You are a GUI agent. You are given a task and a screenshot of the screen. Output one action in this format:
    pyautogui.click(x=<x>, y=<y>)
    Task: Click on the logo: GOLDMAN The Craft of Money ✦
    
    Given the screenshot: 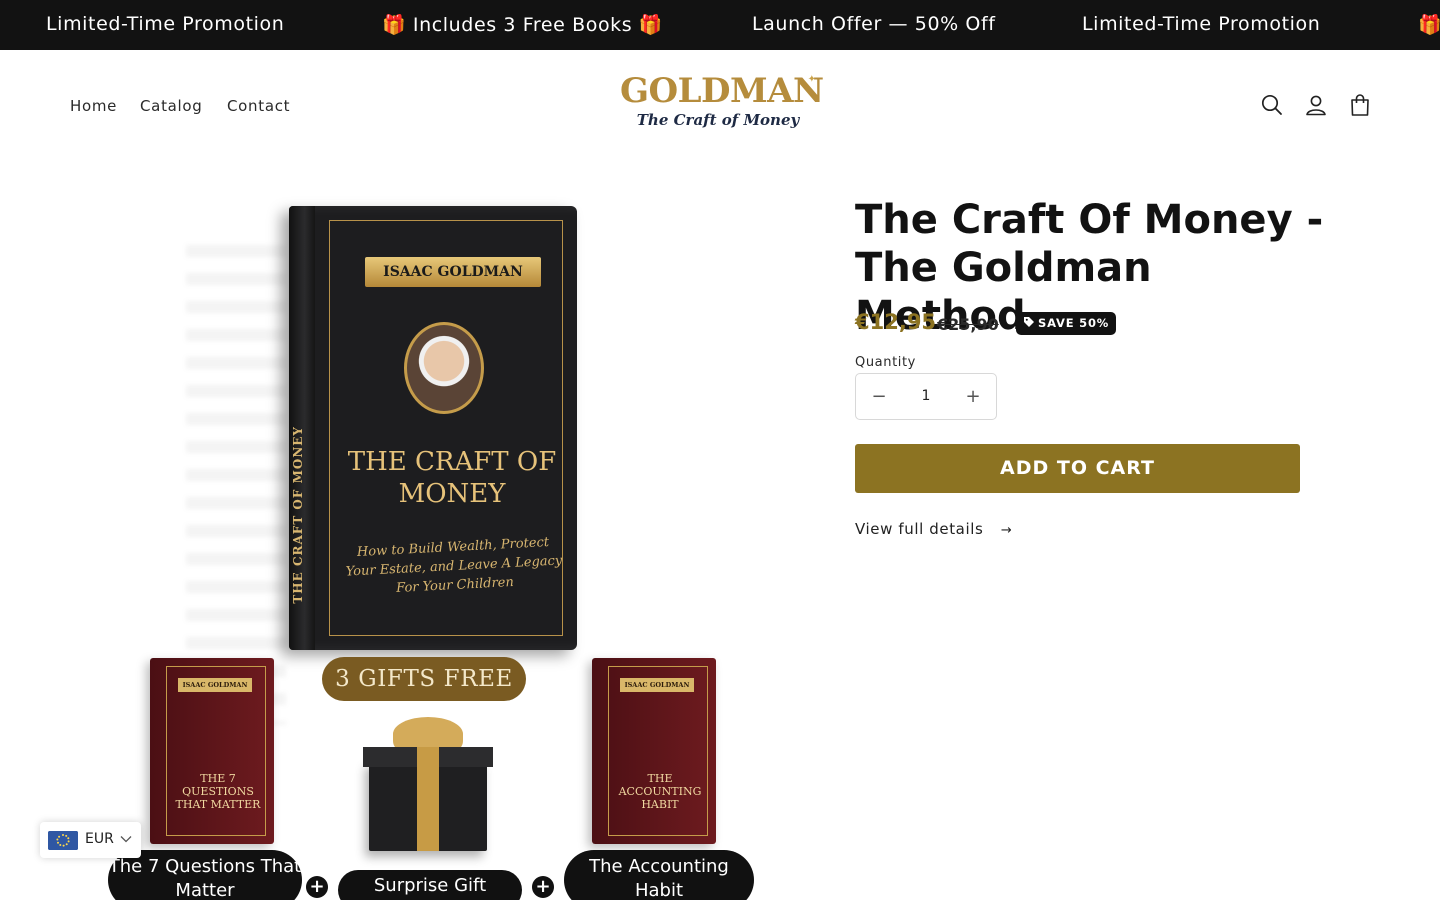 What is the action you would take?
    pyautogui.click(x=722, y=107)
    